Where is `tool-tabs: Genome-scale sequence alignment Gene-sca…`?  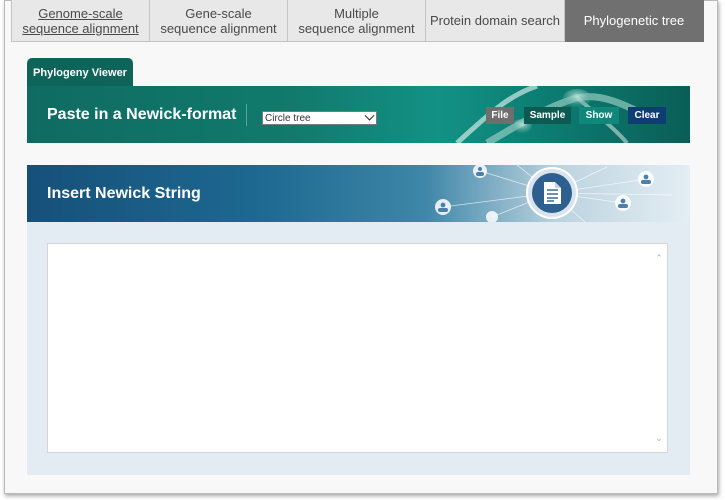
tool-tabs: Genome-scale sequence alignment Gene-sca… is located at coordinates (357, 21).